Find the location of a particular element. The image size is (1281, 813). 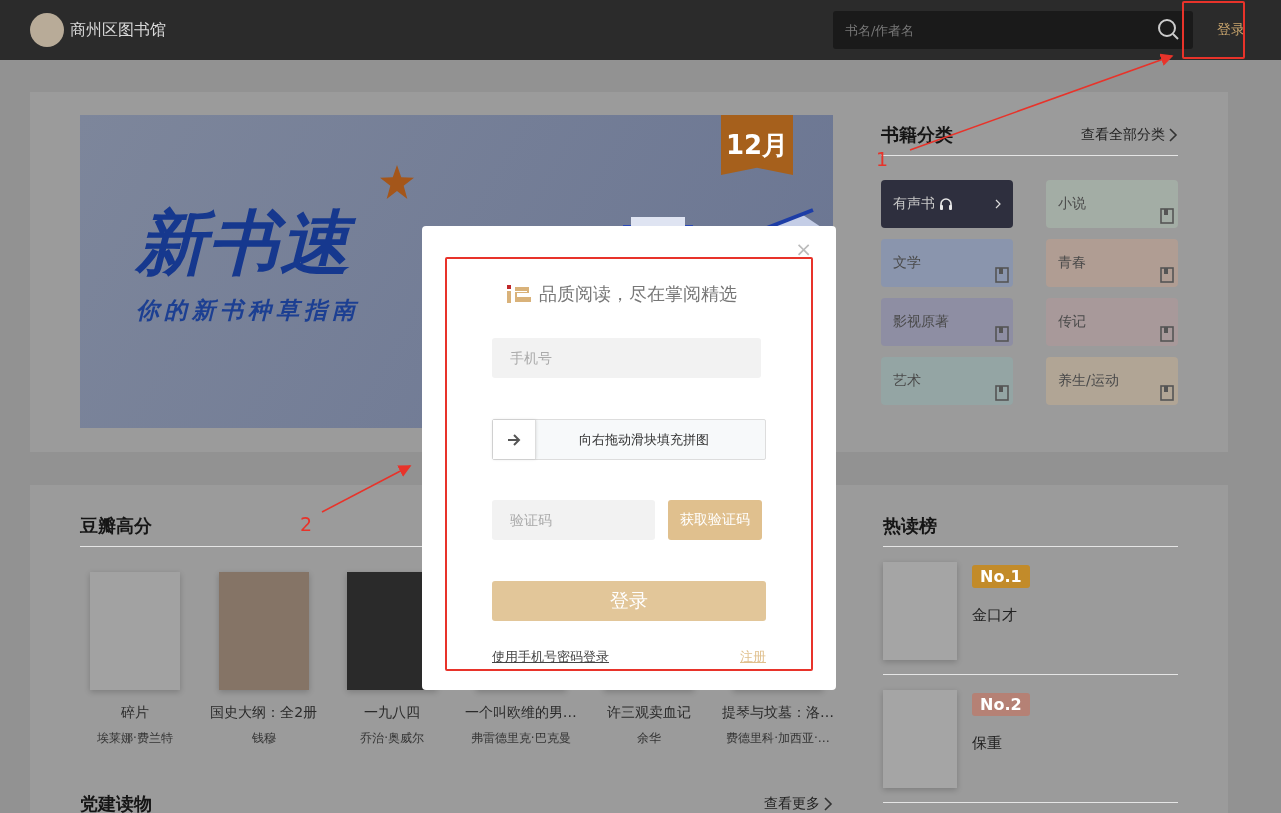

banner-title: 新书速 is located at coordinates (251, 243).